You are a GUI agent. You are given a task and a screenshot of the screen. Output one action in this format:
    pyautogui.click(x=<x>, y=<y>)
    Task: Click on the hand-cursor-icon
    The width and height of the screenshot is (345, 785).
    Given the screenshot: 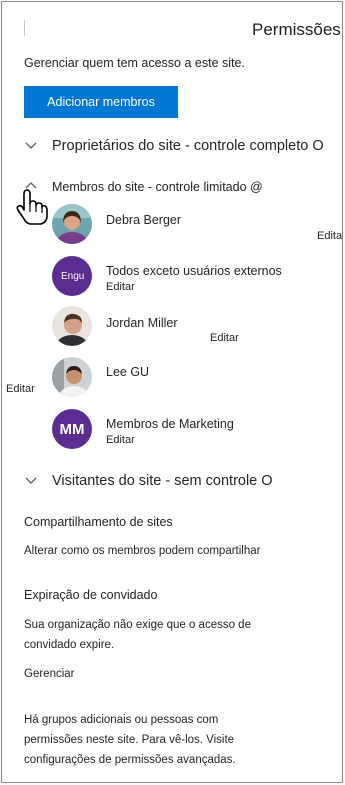 What is the action you would take?
    pyautogui.click(x=32, y=207)
    